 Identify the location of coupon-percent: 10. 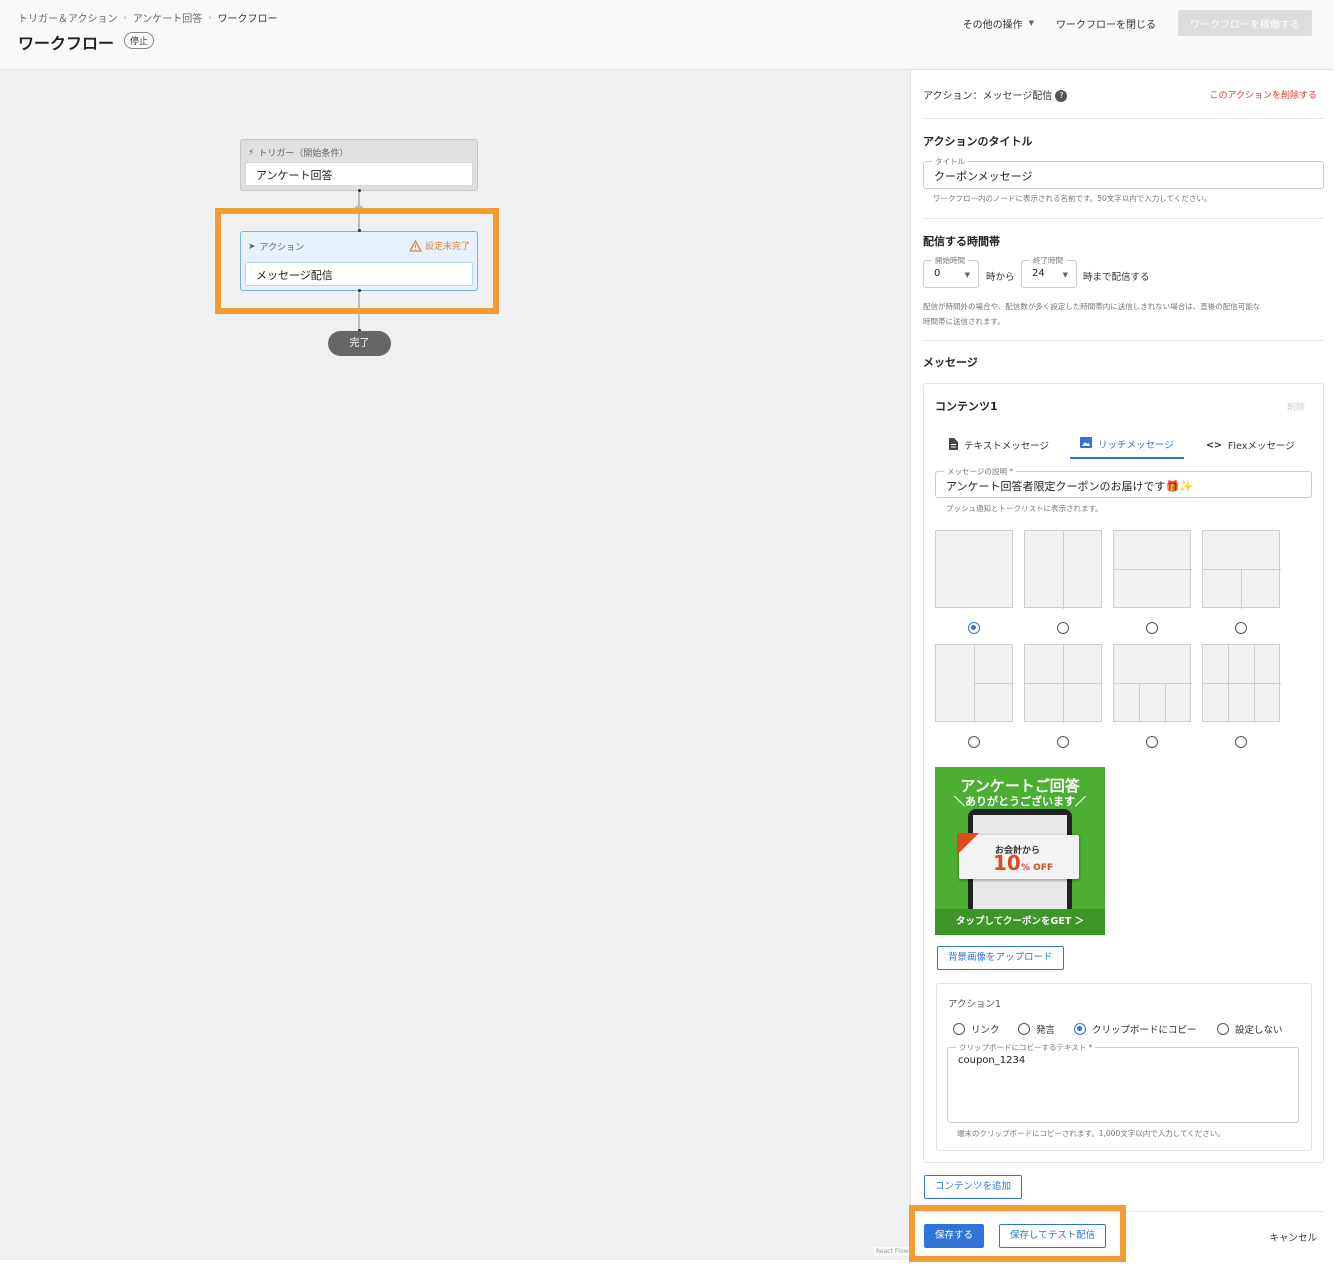
(1007, 863).